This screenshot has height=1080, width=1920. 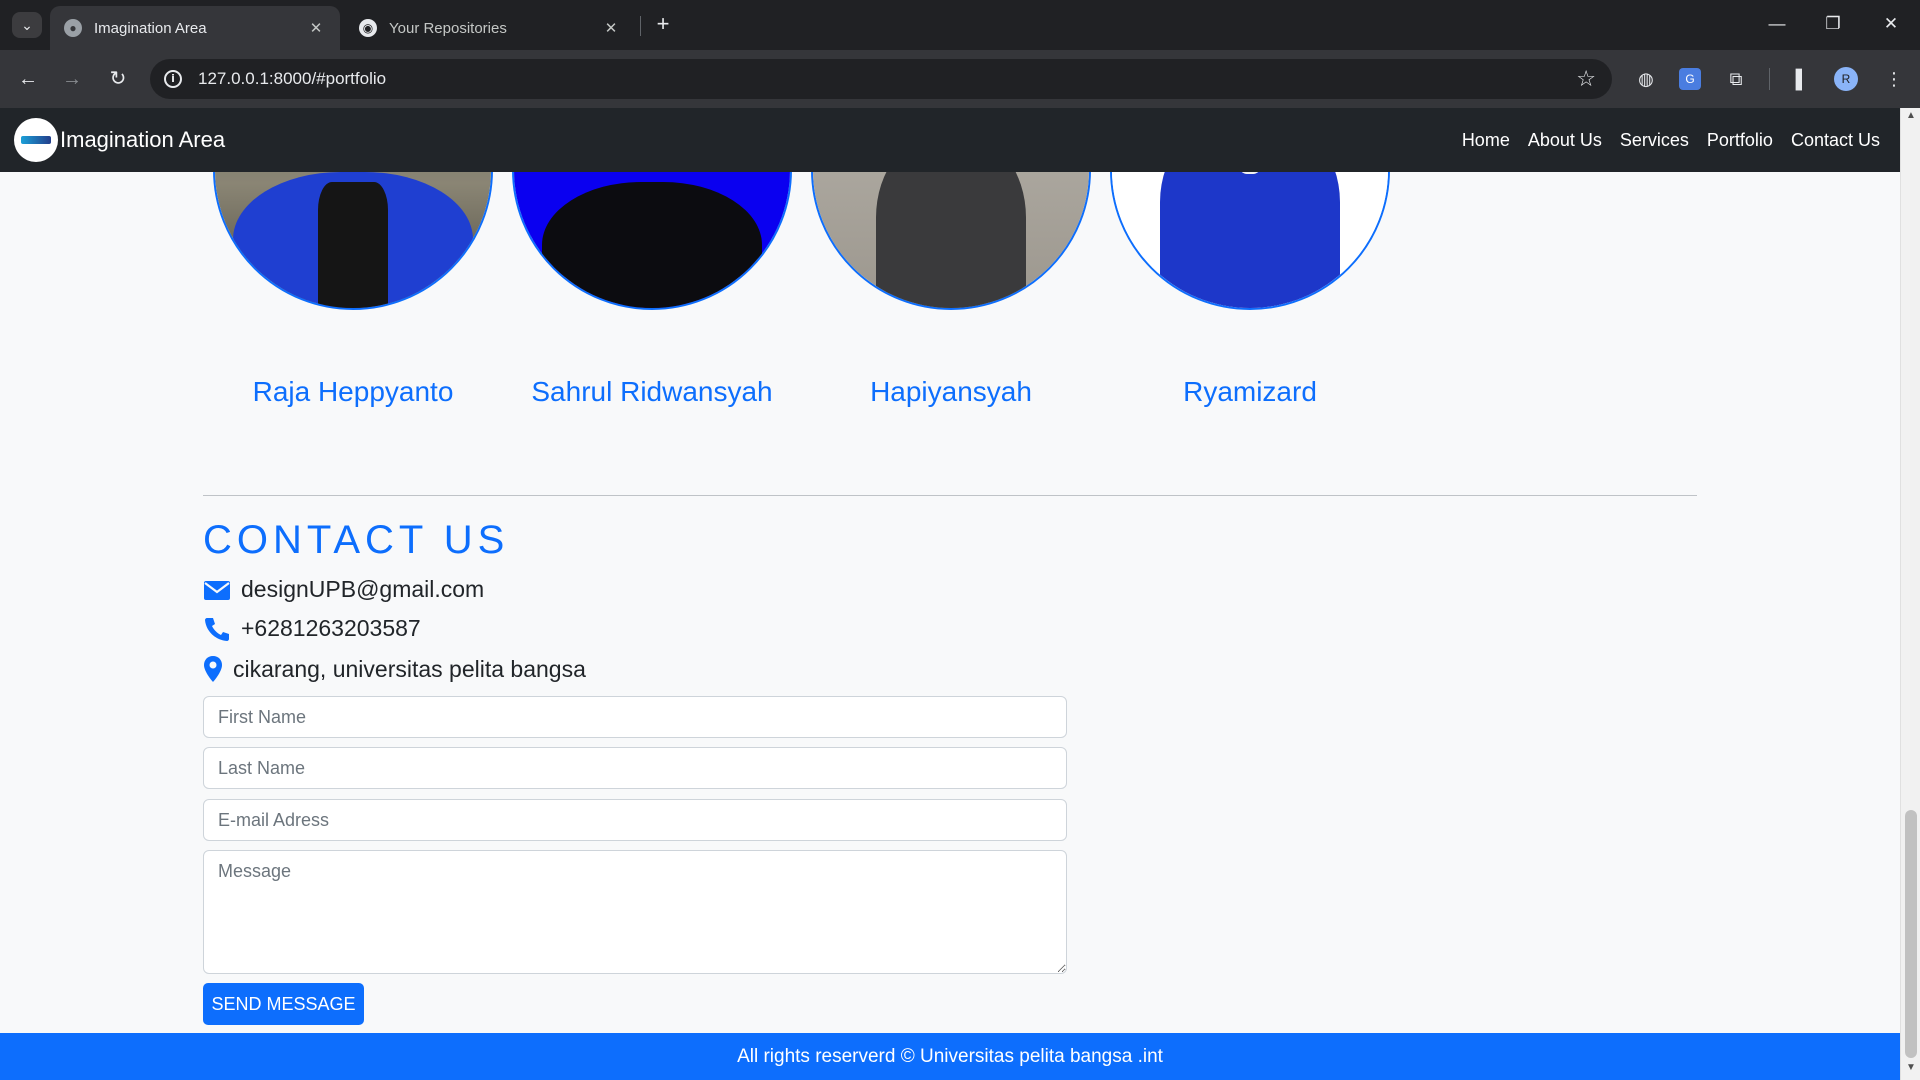 I want to click on extensions-icon: ⧉, so click(x=1736, y=79).